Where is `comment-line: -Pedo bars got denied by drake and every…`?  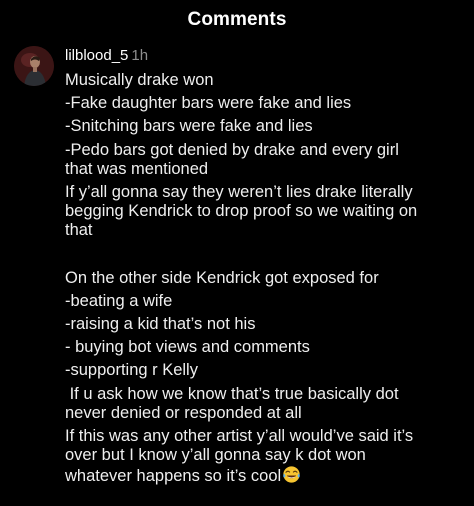 comment-line: -Pedo bars got denied by drake and every… is located at coordinates (232, 149).